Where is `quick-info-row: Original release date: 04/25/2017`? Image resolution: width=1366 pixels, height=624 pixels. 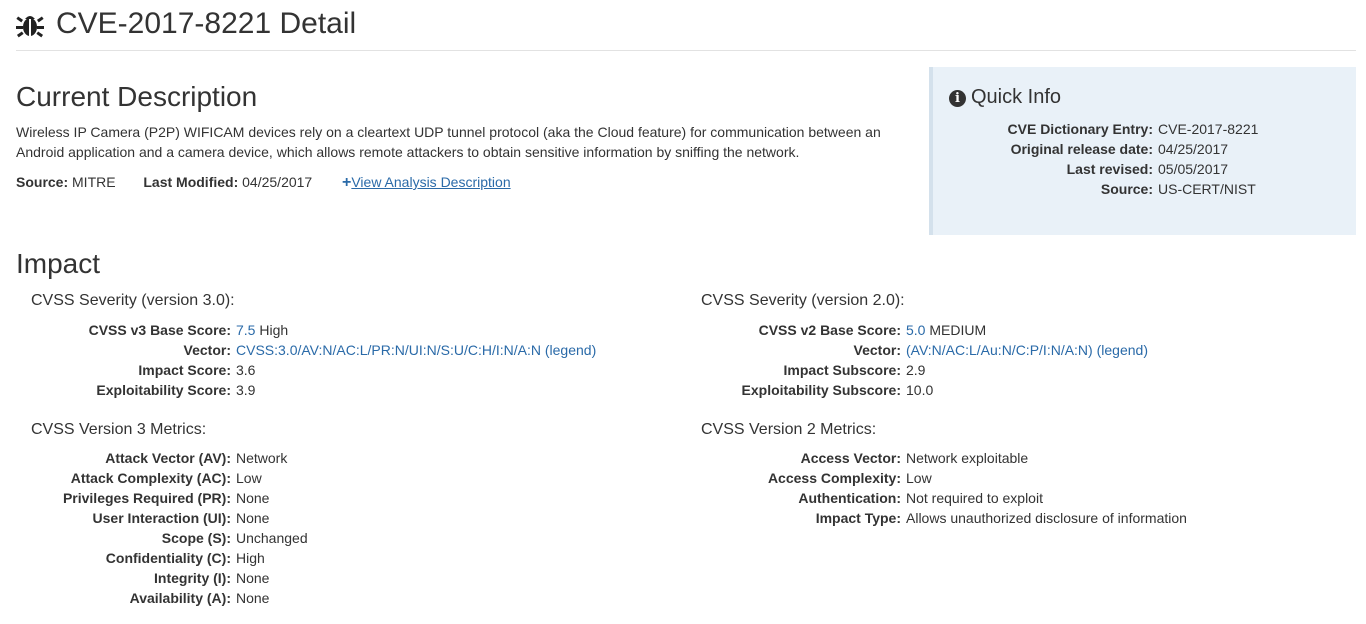
quick-info-row: Original release date: 04/25/2017 is located at coordinates (1146, 149).